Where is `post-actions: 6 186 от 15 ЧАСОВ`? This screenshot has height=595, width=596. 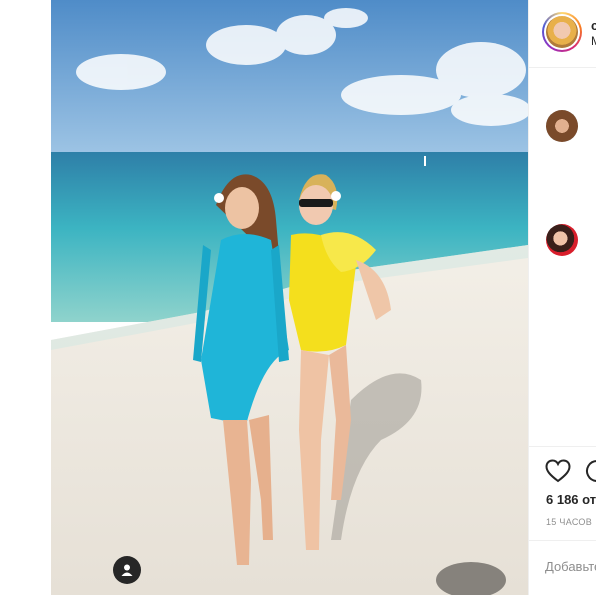
post-actions: 6 186 от 15 ЧАСОВ is located at coordinates (562, 496).